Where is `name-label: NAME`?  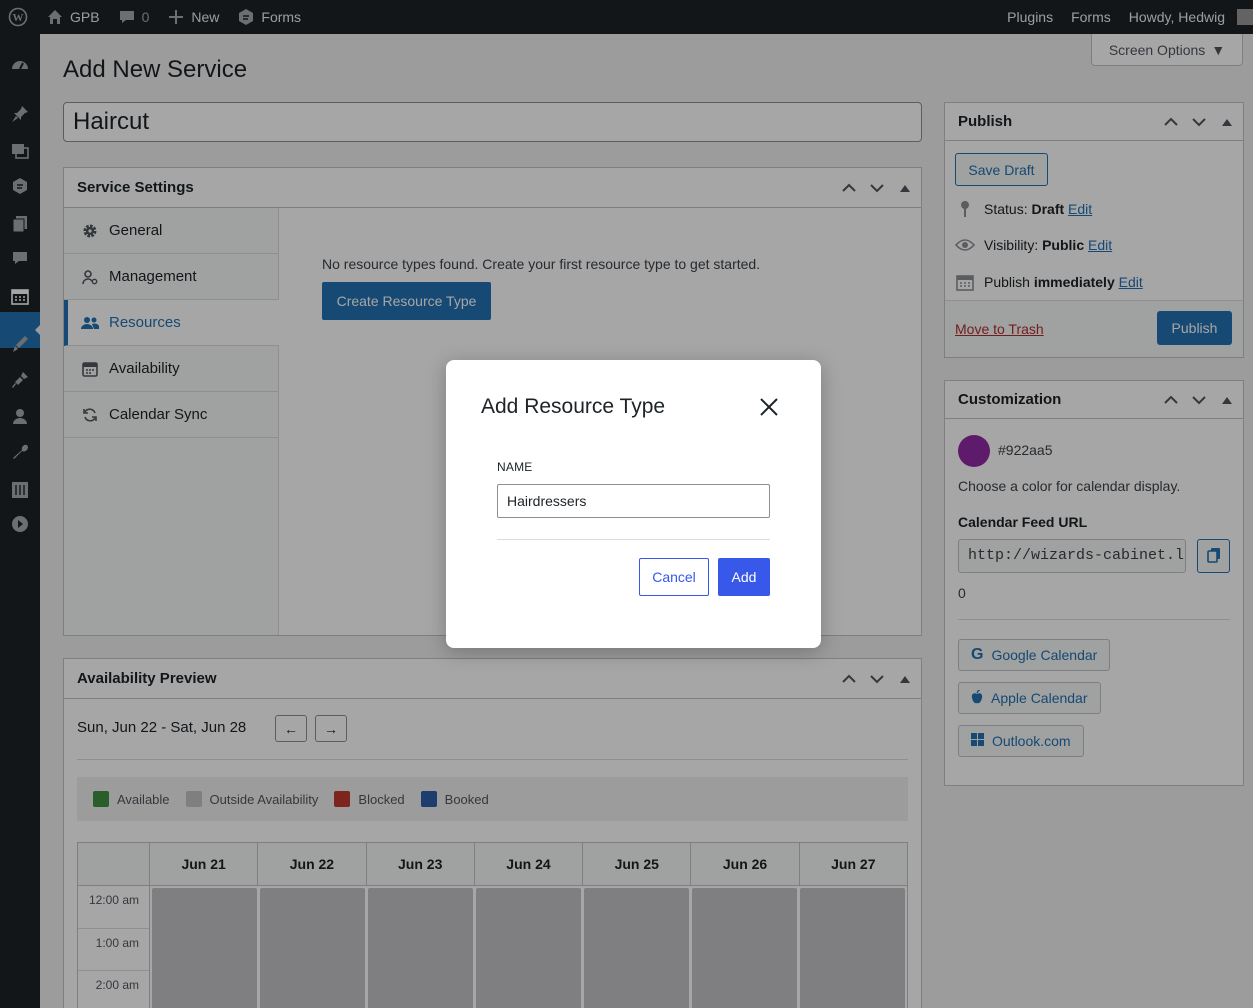 name-label: NAME is located at coordinates (515, 467).